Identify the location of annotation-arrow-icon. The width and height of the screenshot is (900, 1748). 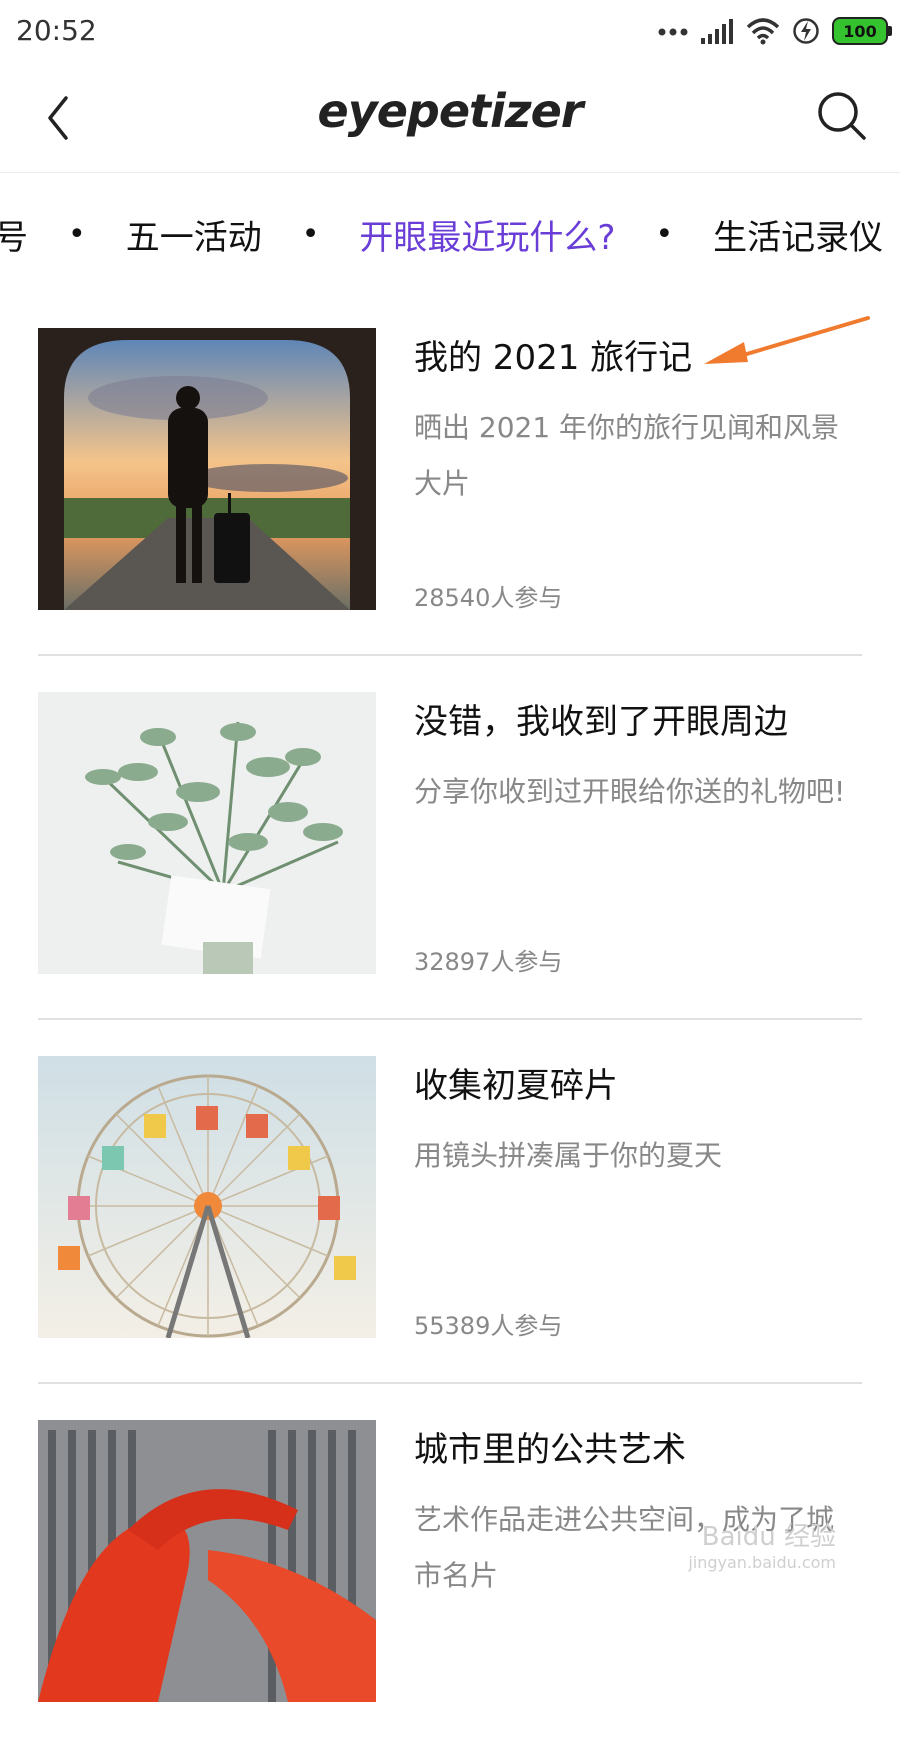
(787, 340).